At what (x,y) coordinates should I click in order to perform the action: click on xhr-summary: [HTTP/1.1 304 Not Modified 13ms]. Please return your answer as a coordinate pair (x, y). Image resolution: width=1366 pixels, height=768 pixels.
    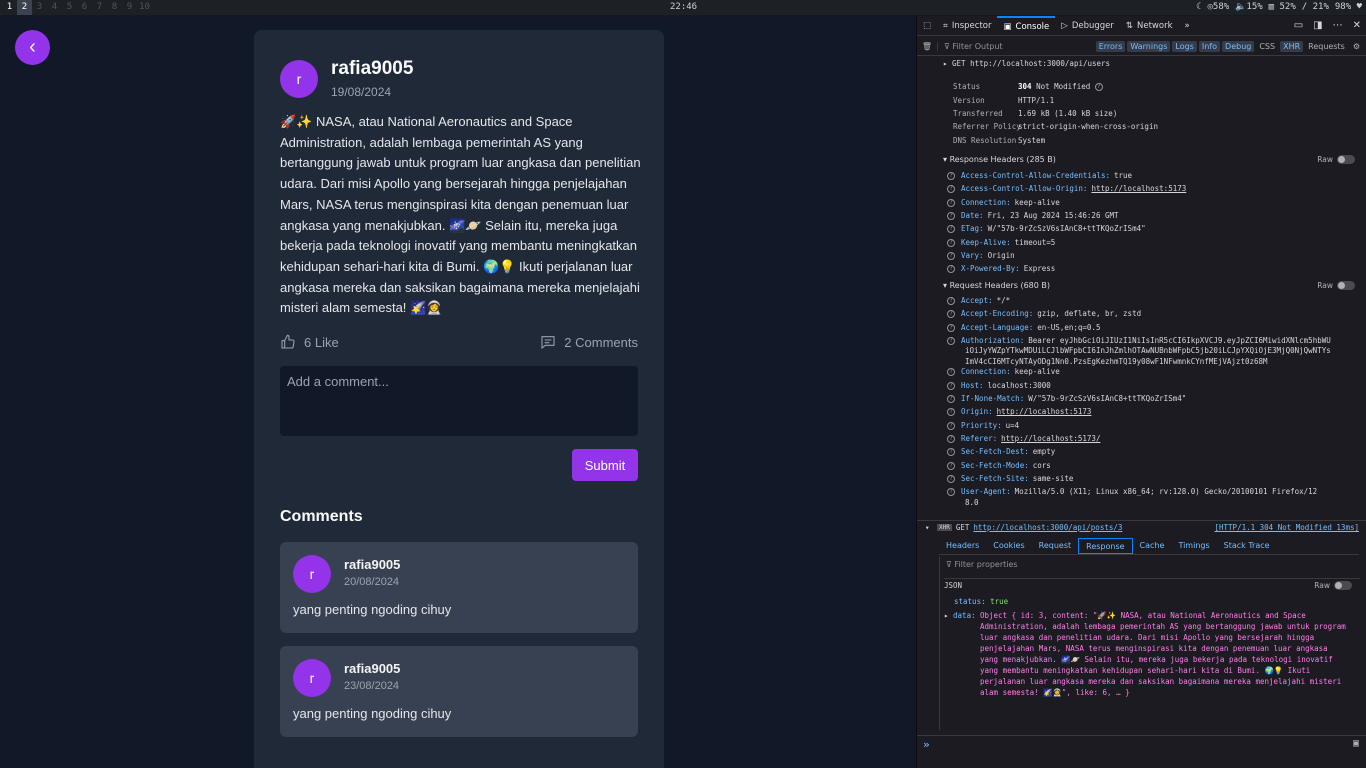
    Looking at the image, I should click on (1287, 527).